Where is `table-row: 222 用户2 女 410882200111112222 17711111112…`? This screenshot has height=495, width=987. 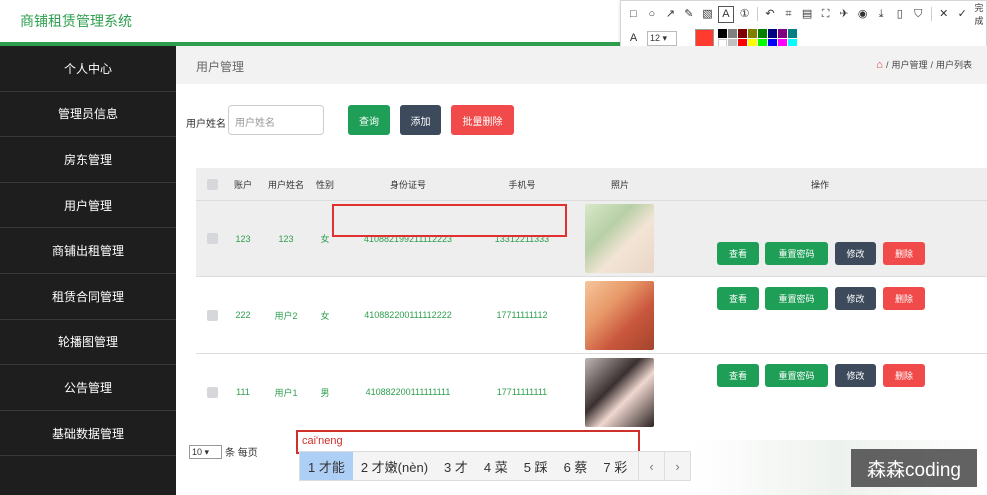
table-row: 222 用户2 女 410882200111112222 17711111112… is located at coordinates (591, 314).